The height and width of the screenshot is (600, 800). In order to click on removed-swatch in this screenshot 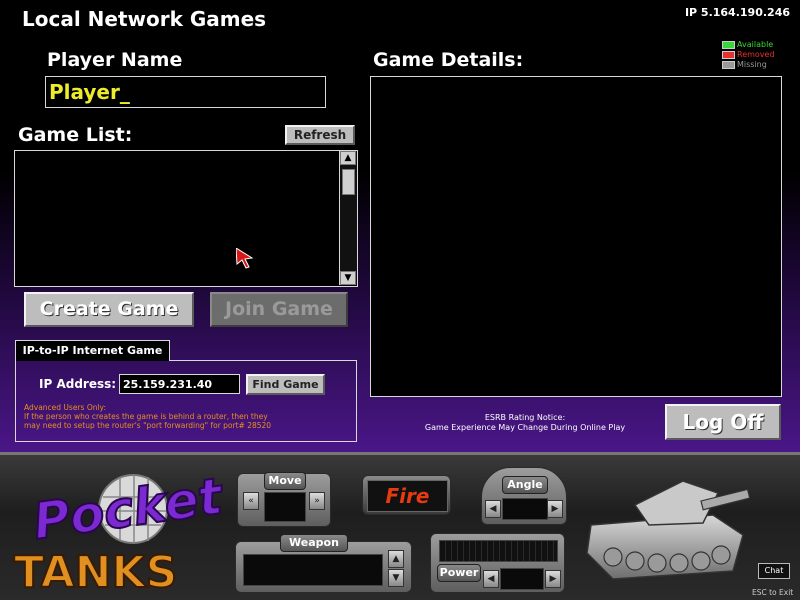, I will do `click(728, 55)`.